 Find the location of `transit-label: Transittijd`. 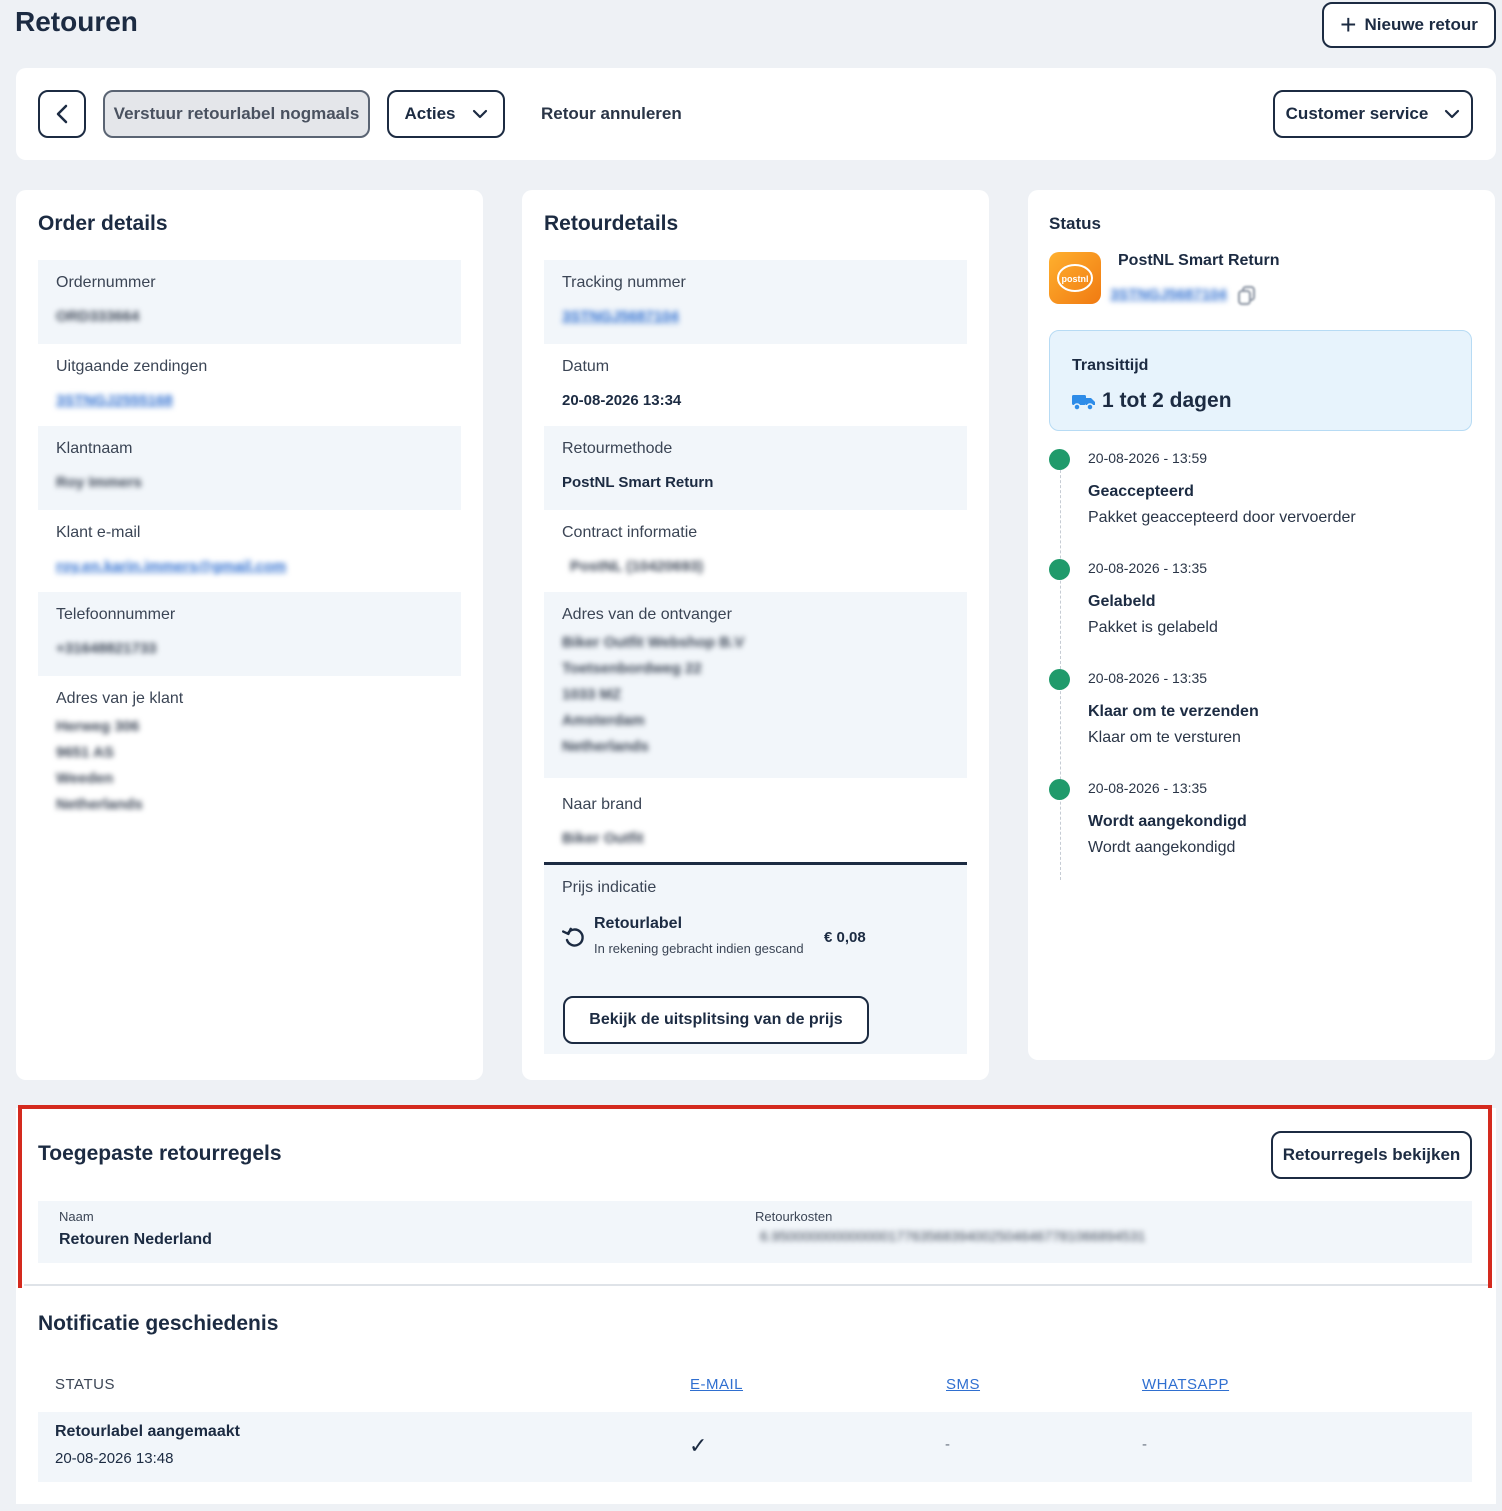

transit-label: Transittijd is located at coordinates (1110, 365).